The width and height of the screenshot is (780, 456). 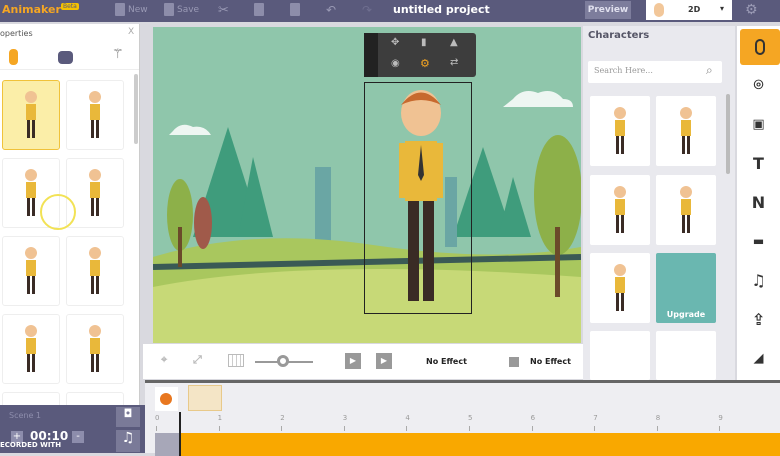 I want to click on sidebar-item-music: ♫, so click(x=758, y=280).